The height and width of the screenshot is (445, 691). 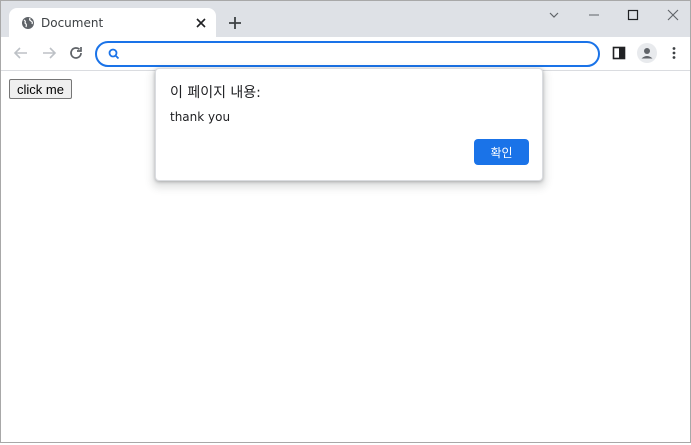 I want to click on profile-avatar, so click(x=647, y=53).